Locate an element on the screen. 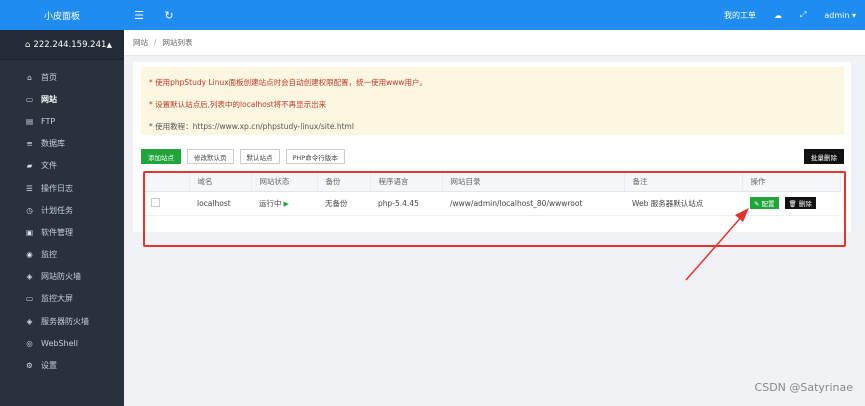 The height and width of the screenshot is (406, 865). annotation-arrow is located at coordinates (717, 244).